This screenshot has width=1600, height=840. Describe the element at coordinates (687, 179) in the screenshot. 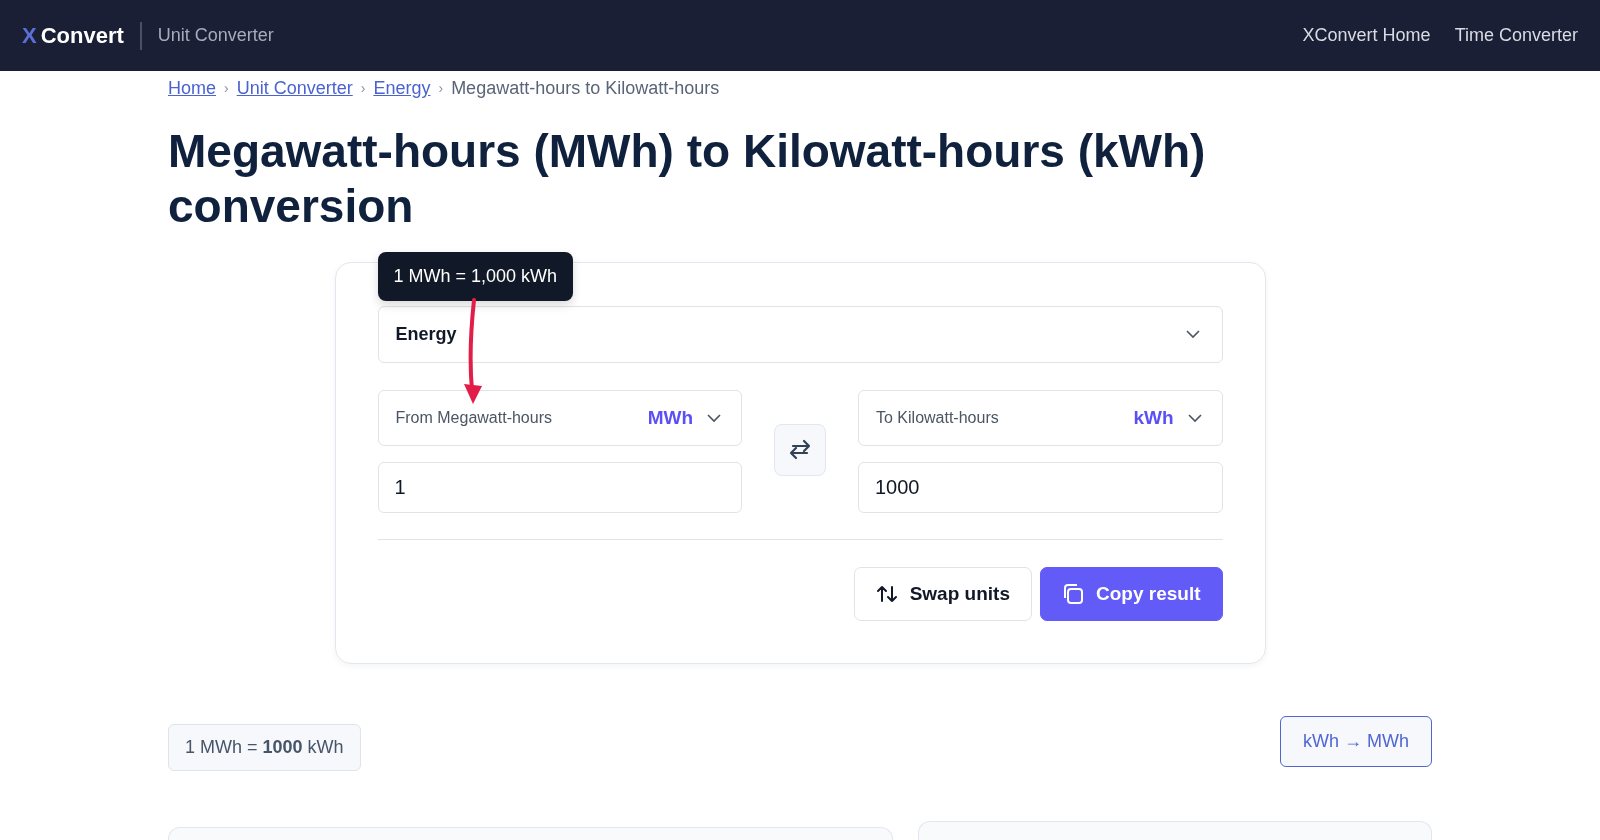

I see `page-title: Megawatt-hours (MWh) to Kilowatt-hours (kWh) conversion` at that location.